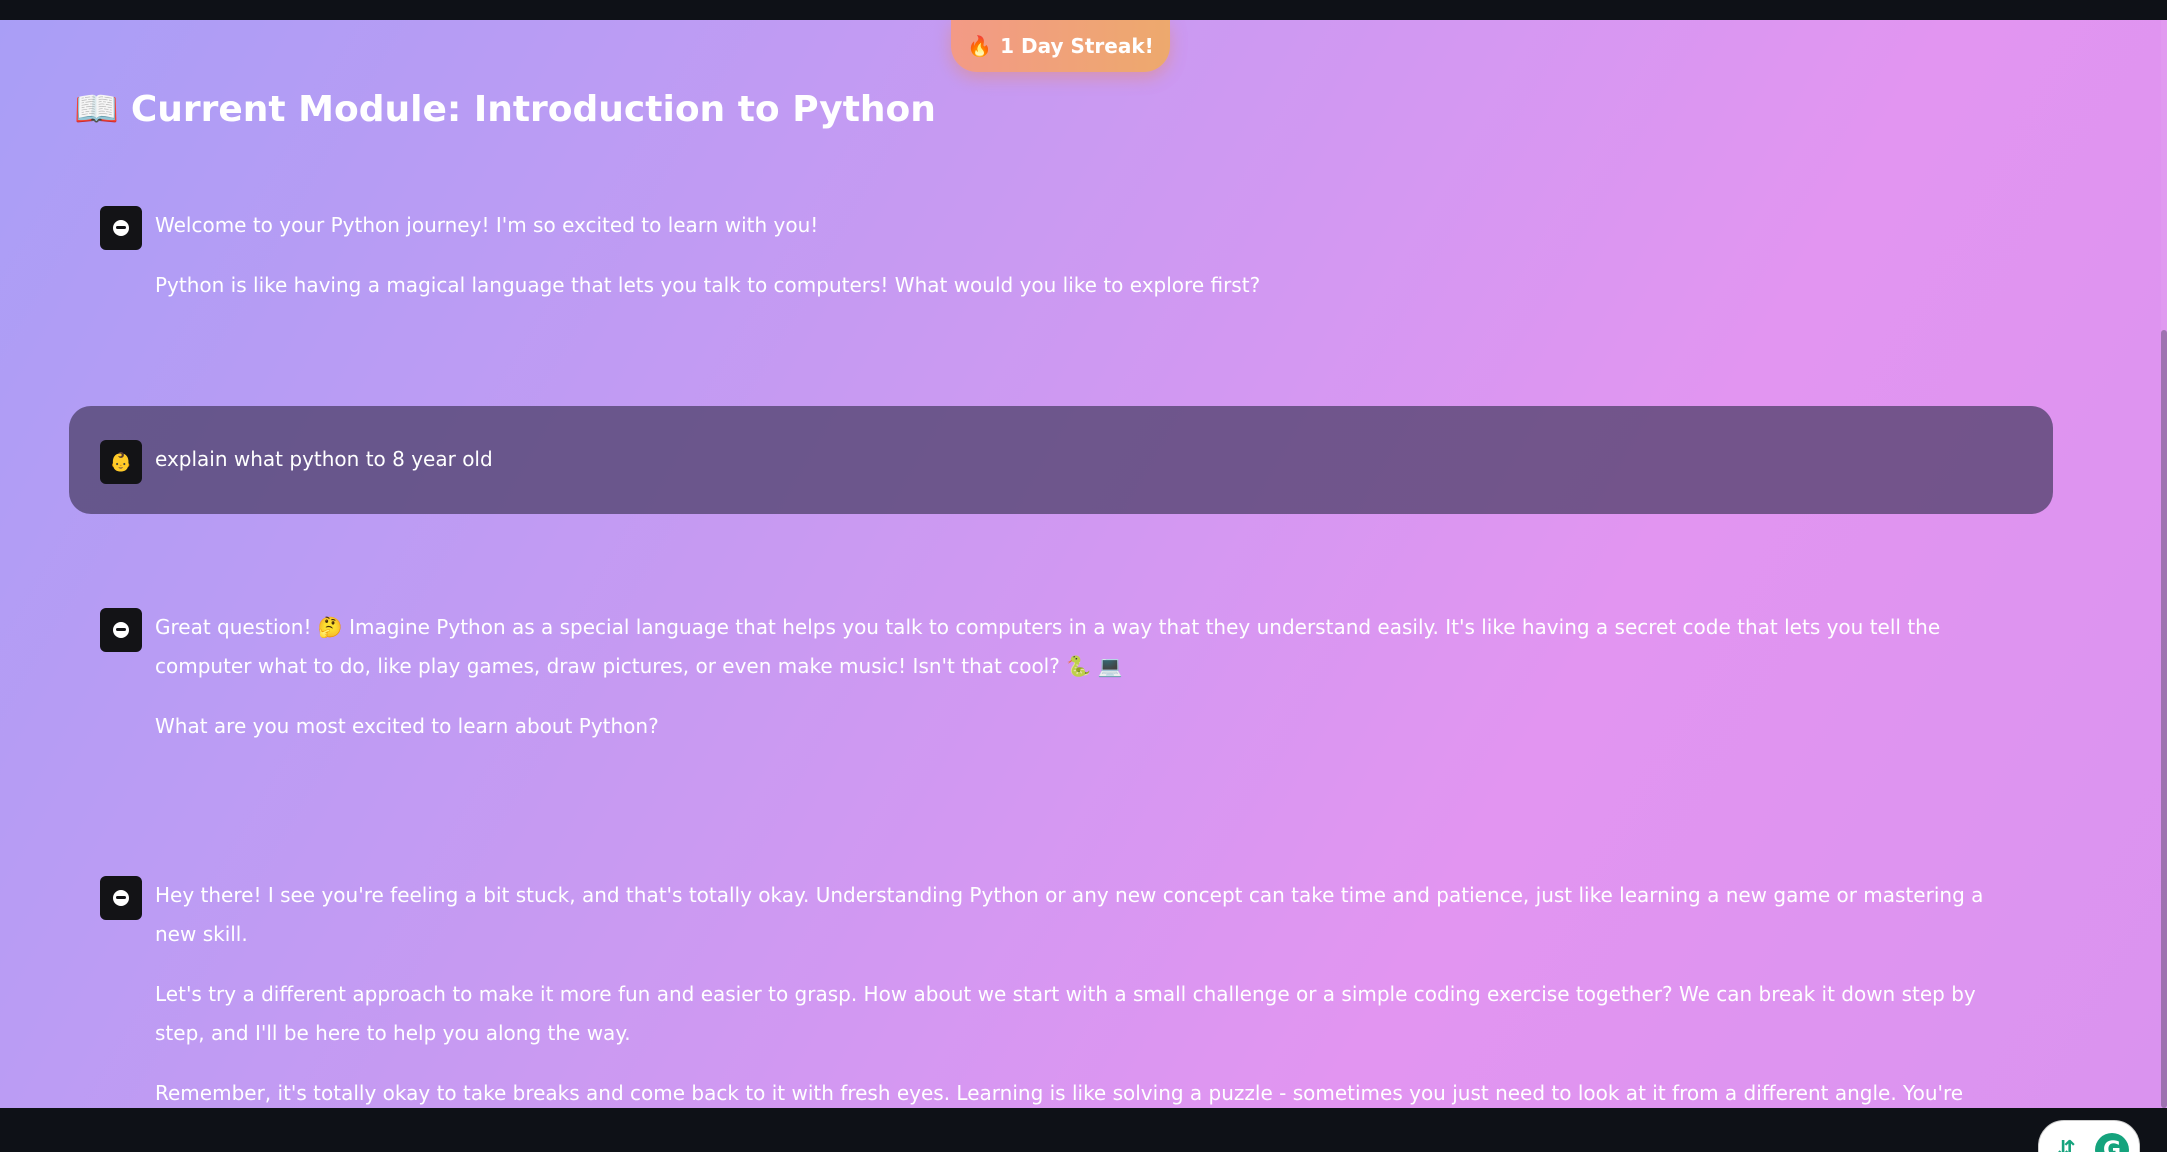  I want to click on page-title: 📖 Current Module: Introduction to Python, so click(505, 109).